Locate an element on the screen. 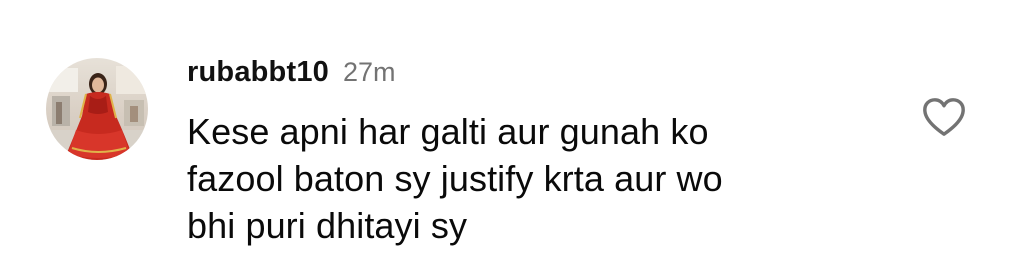  avatar is located at coordinates (97, 109).